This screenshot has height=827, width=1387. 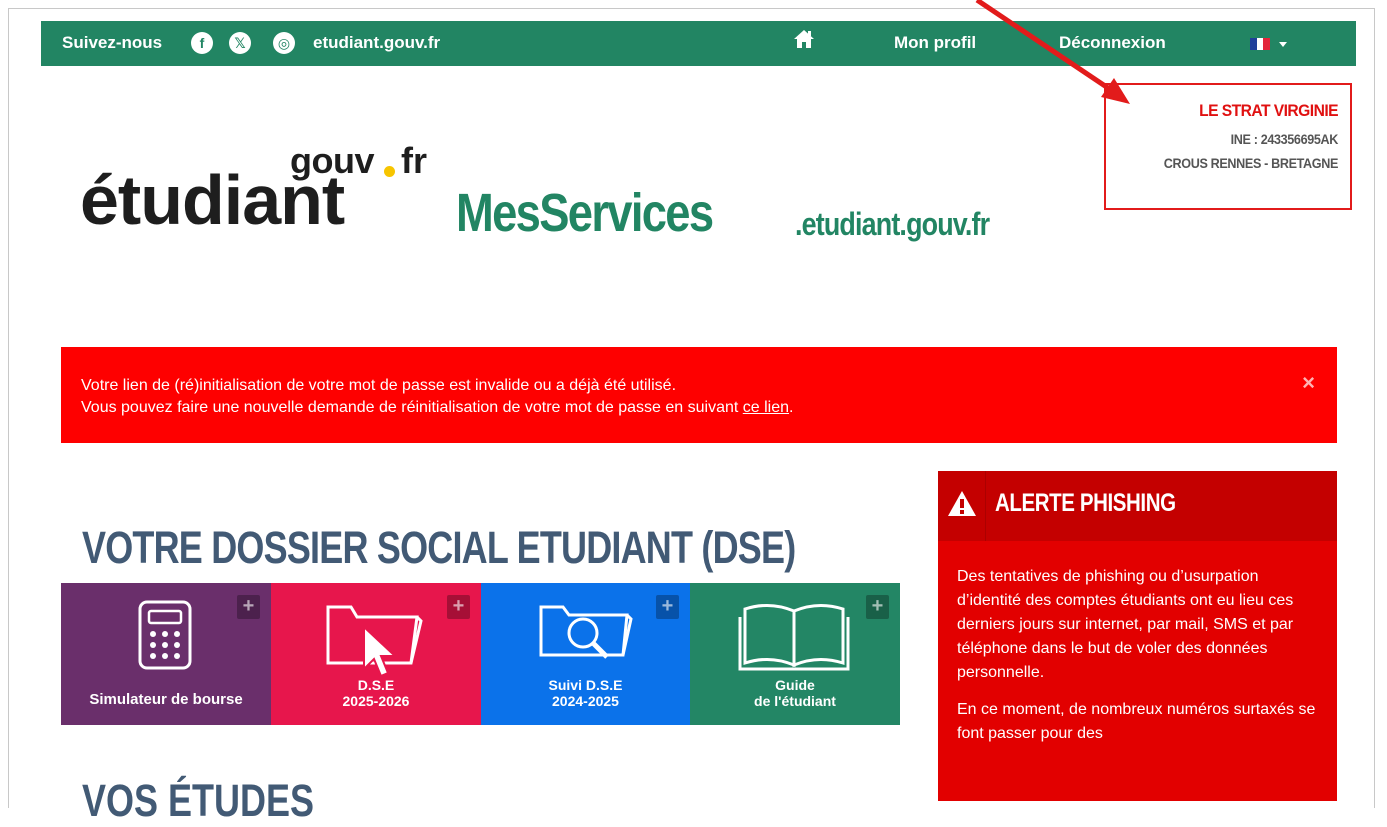 I want to click on phishing-title: ALERTE PHISHING, so click(x=1085, y=503).